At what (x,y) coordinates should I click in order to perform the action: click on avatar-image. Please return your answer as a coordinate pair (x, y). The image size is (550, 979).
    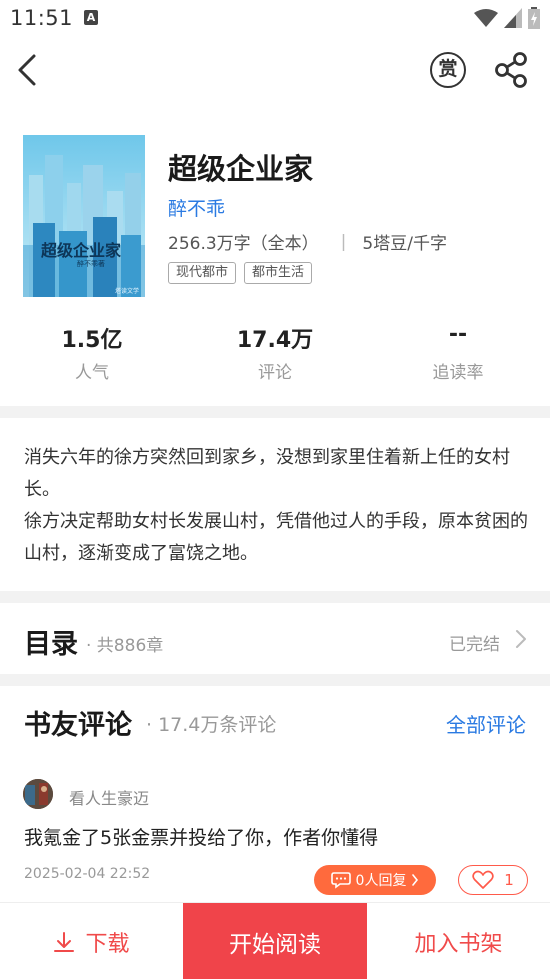
    Looking at the image, I should click on (38, 794).